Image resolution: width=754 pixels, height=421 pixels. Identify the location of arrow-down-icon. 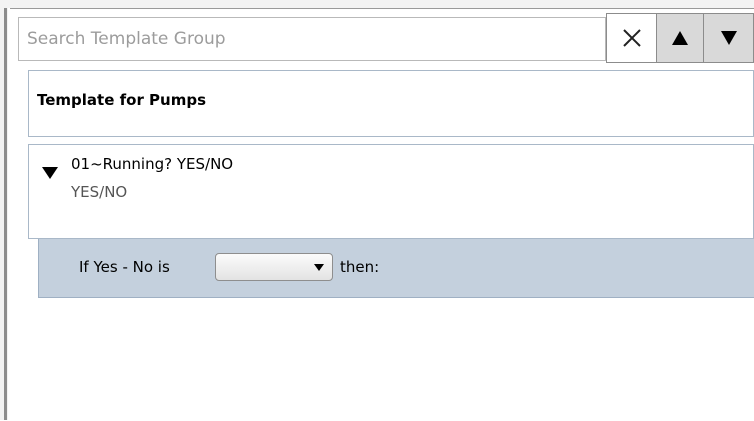
(728, 38).